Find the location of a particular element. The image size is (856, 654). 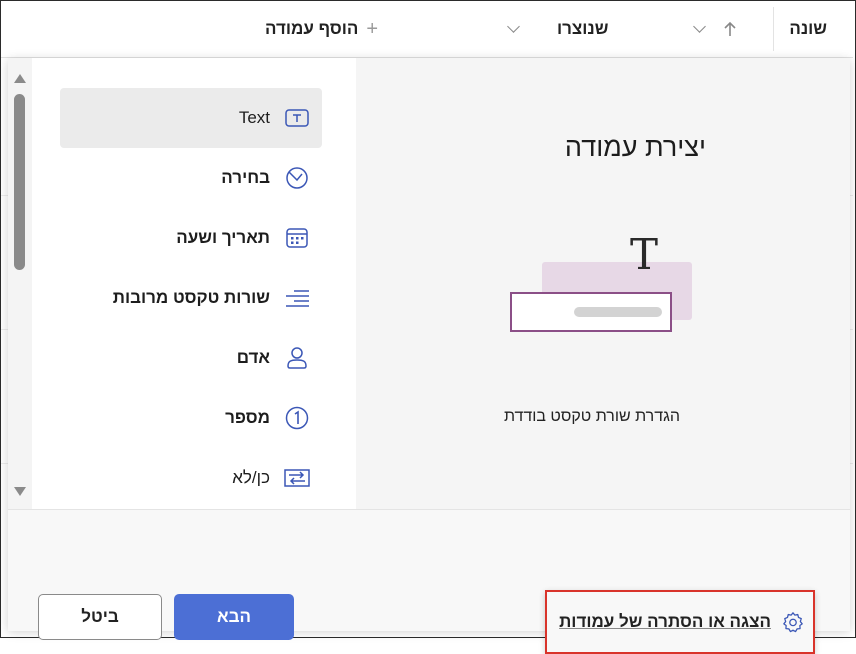

field-type-label: תאריך ושעה is located at coordinates (223, 237).